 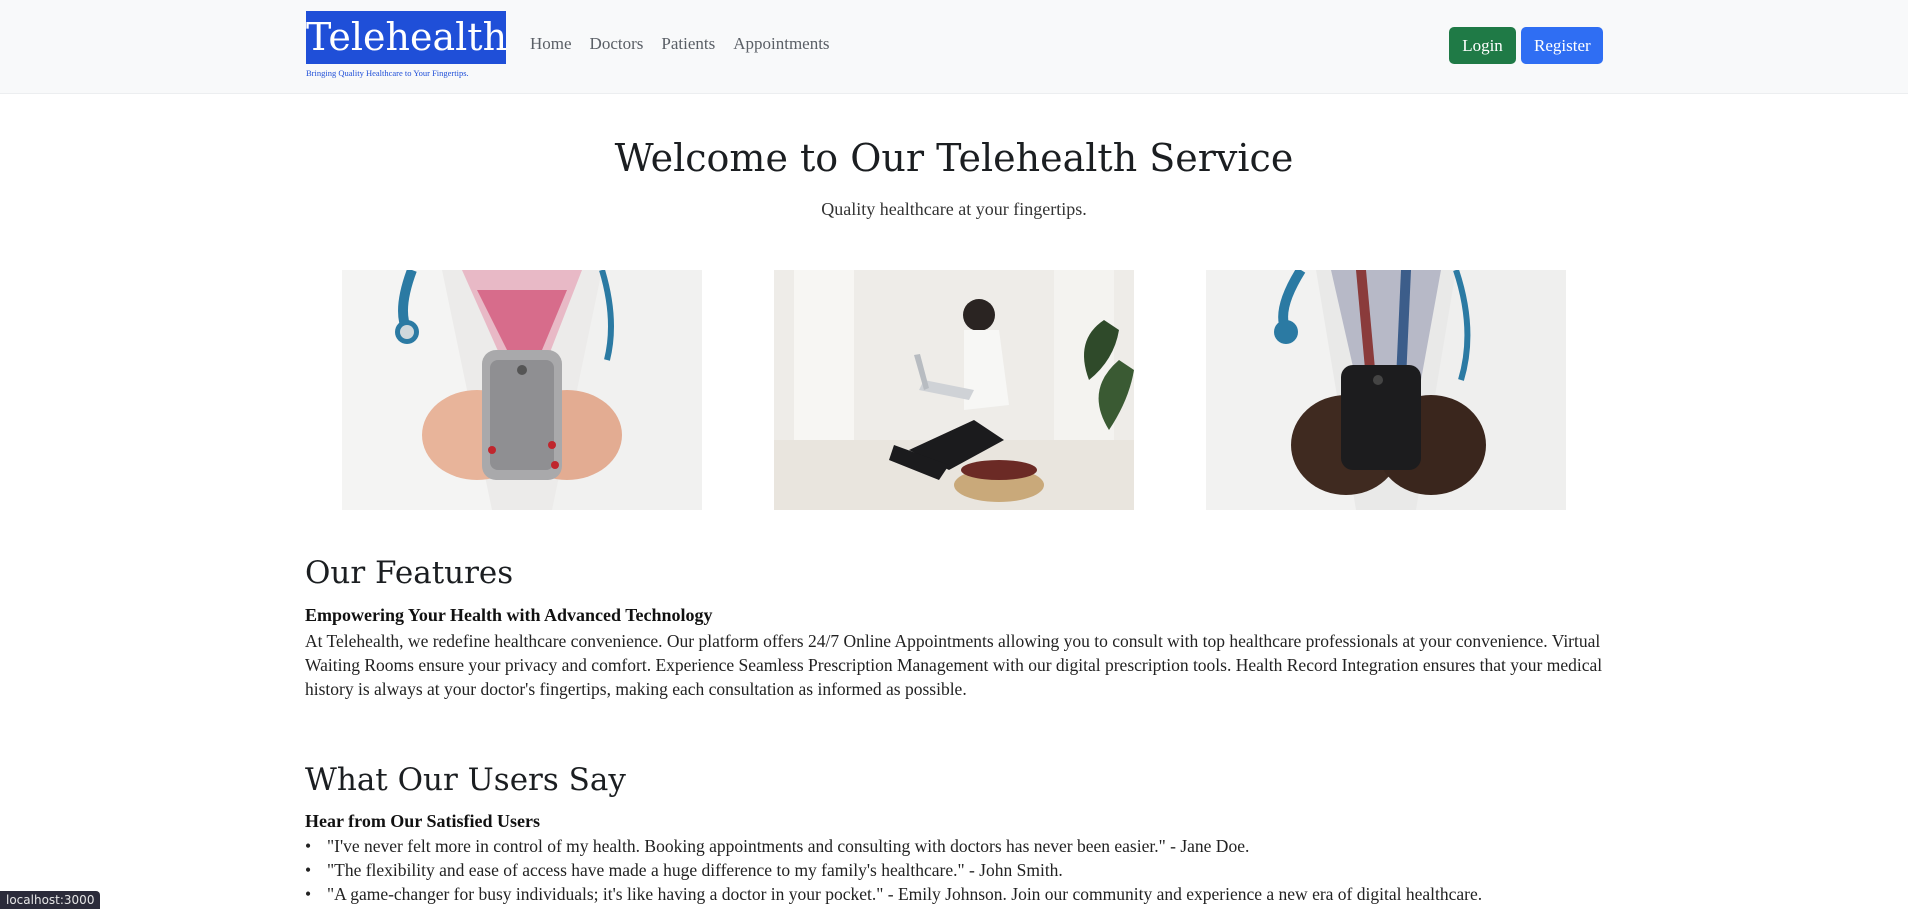 I want to click on register-button: Register, so click(x=1562, y=45).